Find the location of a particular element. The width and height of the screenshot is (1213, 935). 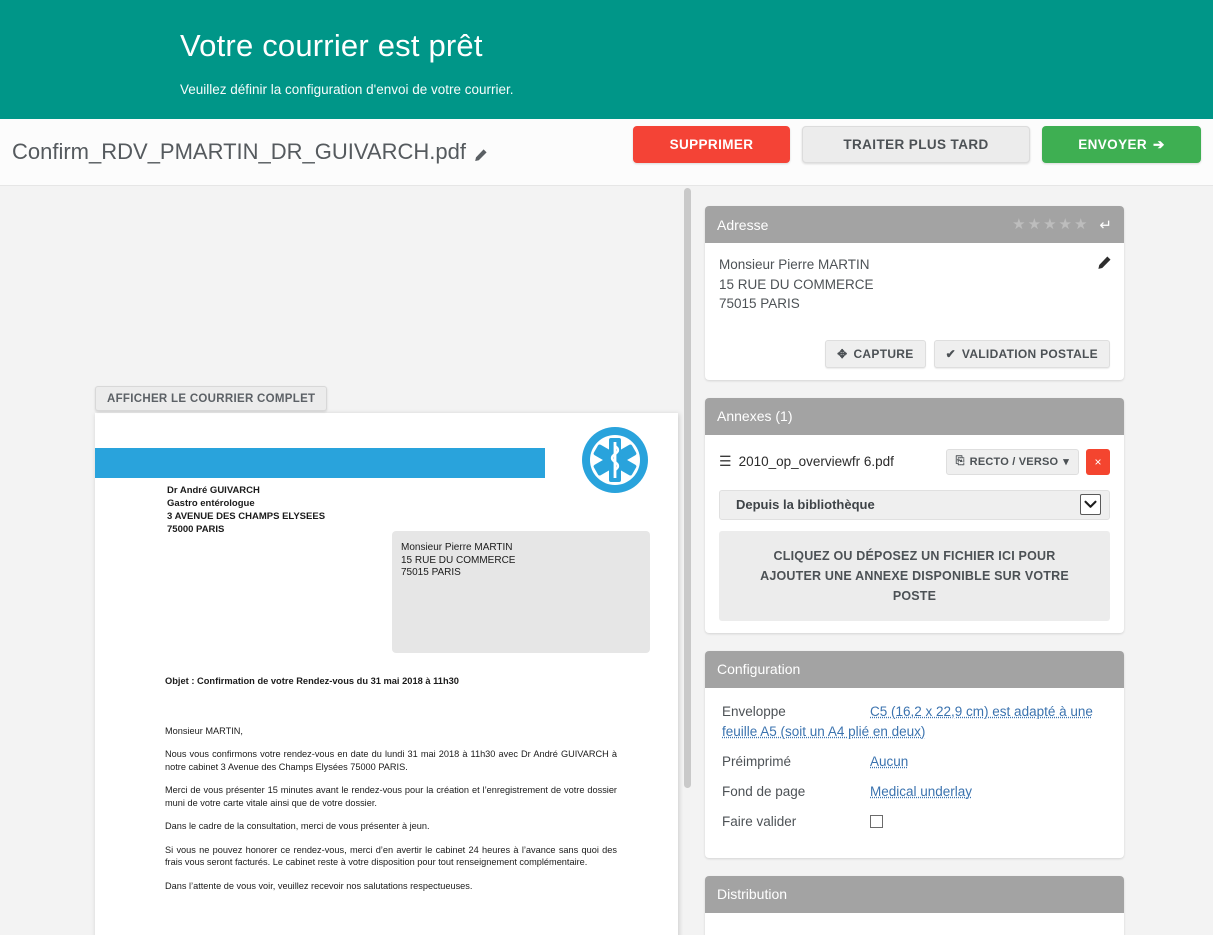

annexes-panel-header: Annexes (1) is located at coordinates (914, 416).